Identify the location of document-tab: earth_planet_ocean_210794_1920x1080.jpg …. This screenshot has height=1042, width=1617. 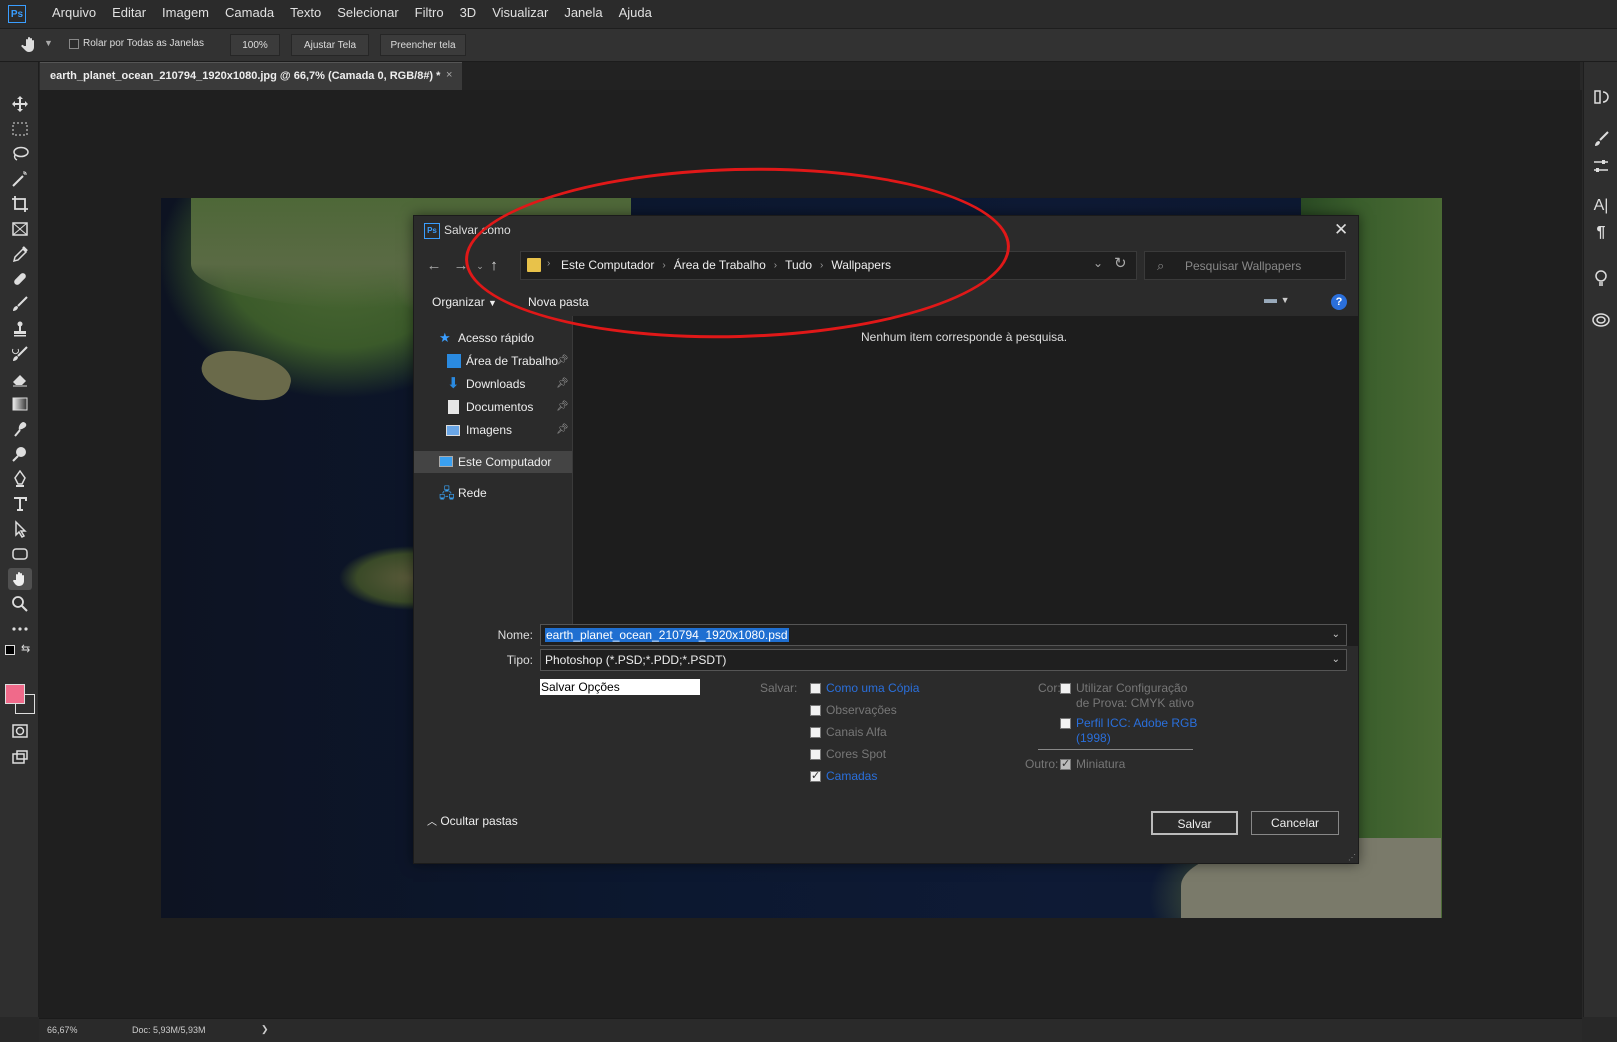
(251, 76).